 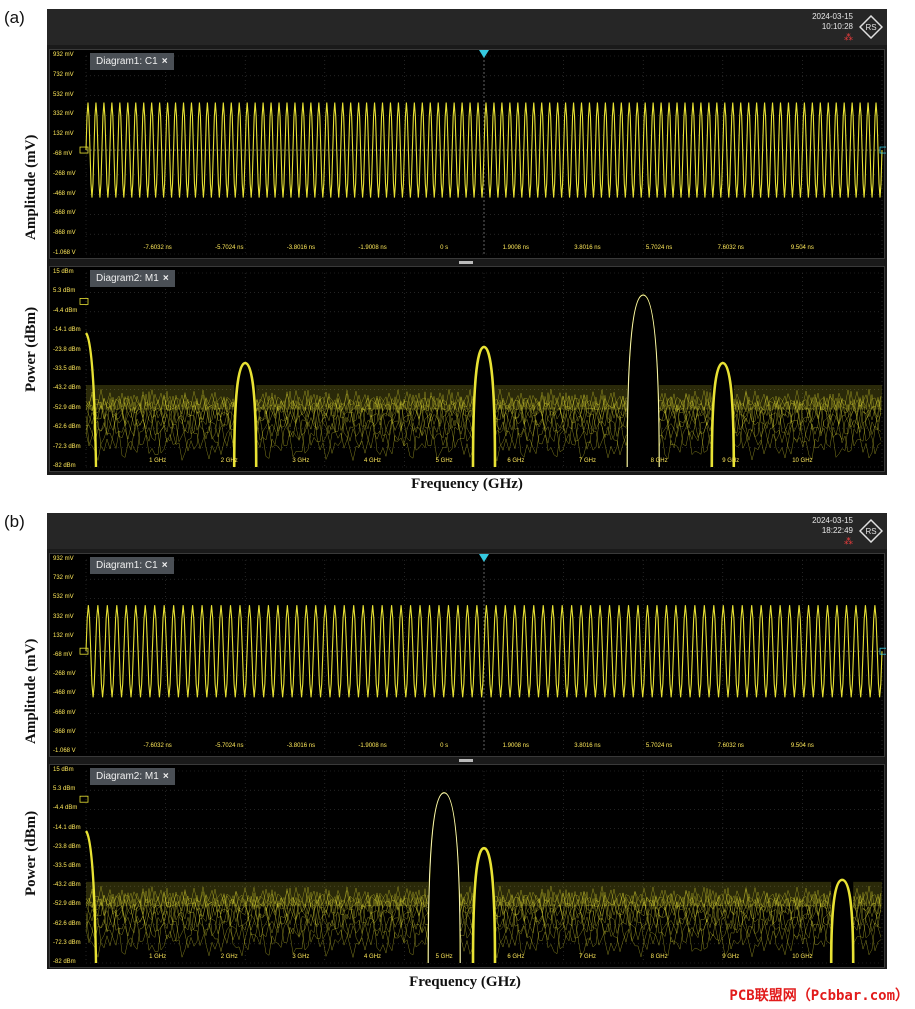 I want to click on x-tick-label: 0 s, so click(x=444, y=746).